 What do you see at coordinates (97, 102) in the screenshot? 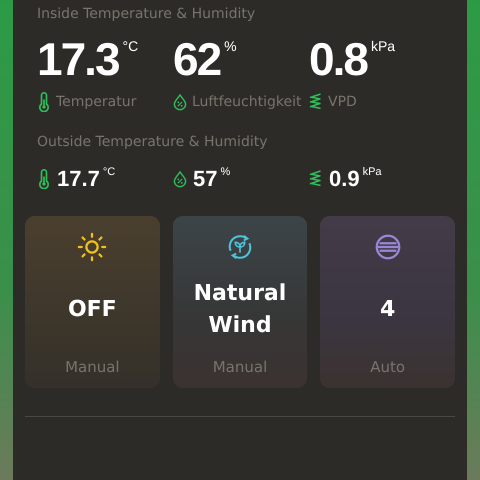
I see `metric-label: Temperatur` at bounding box center [97, 102].